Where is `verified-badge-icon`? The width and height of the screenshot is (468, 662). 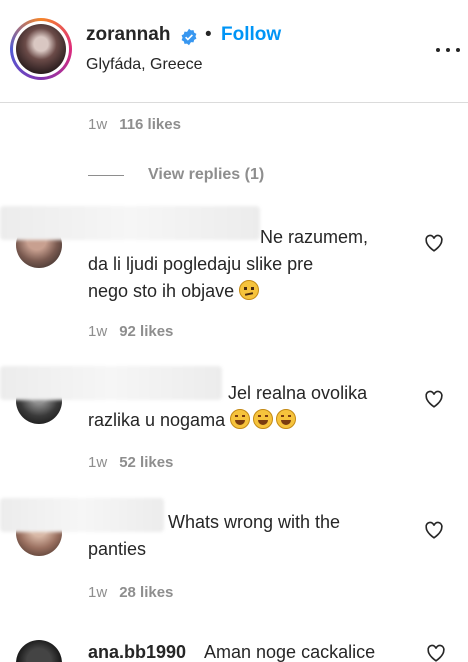 verified-badge-icon is located at coordinates (189, 37).